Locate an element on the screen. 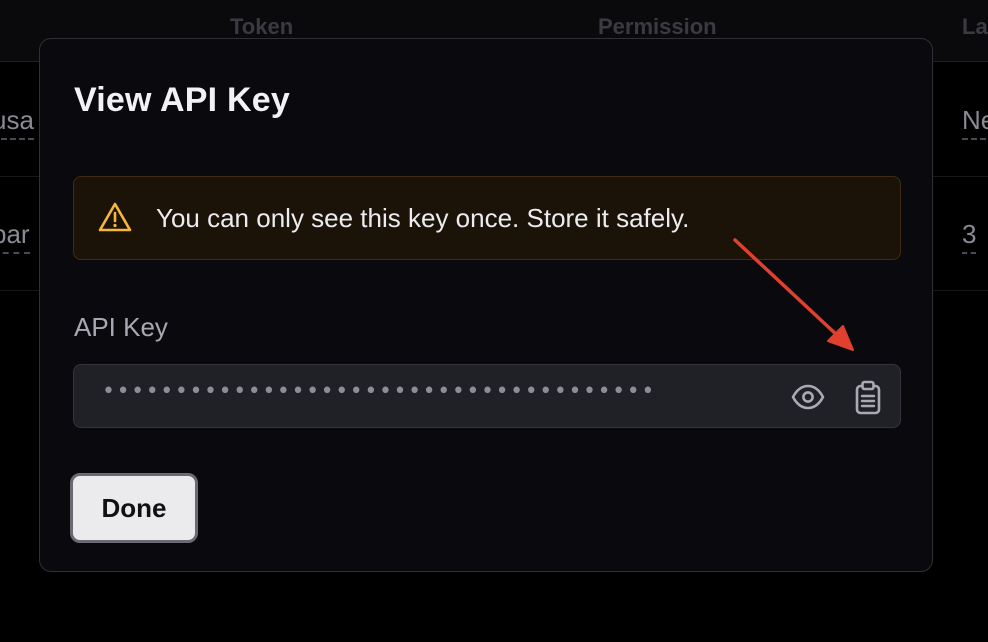 This screenshot has width=988, height=642. table-cell-last: 3 is located at coordinates (969, 236).